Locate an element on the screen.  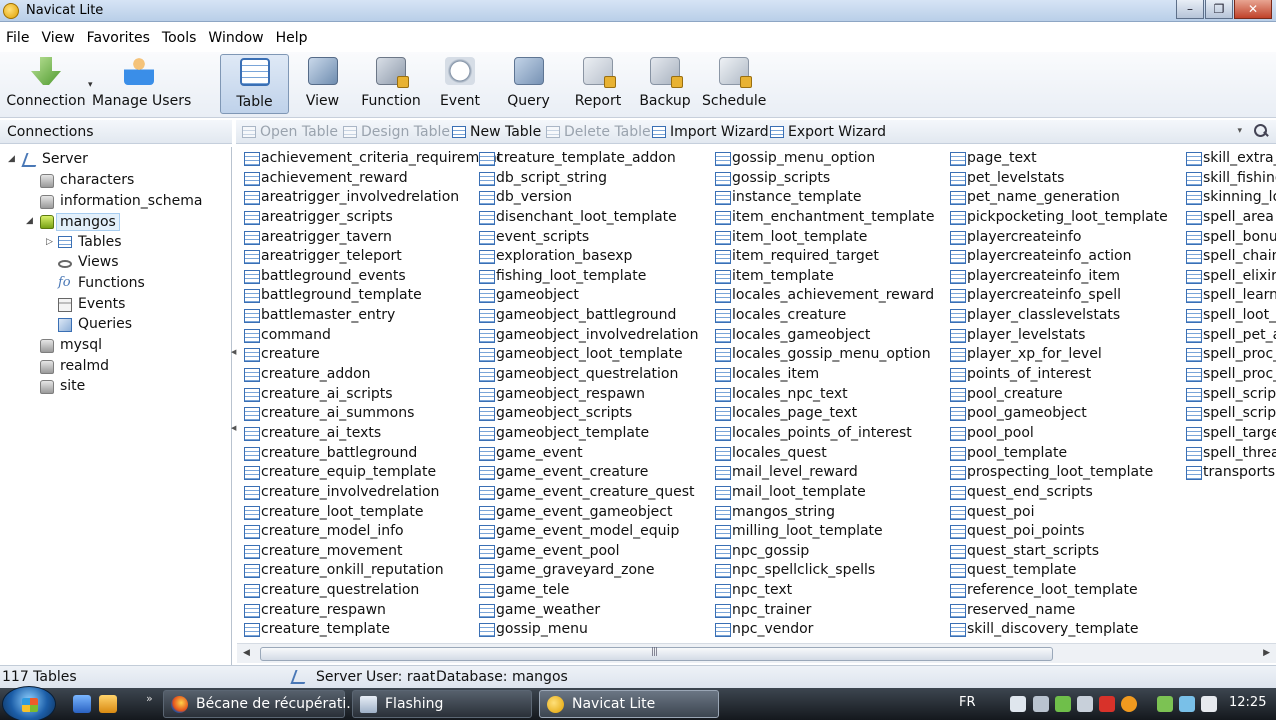
table-item: spell_learn_s is located at coordinates (1229, 296).